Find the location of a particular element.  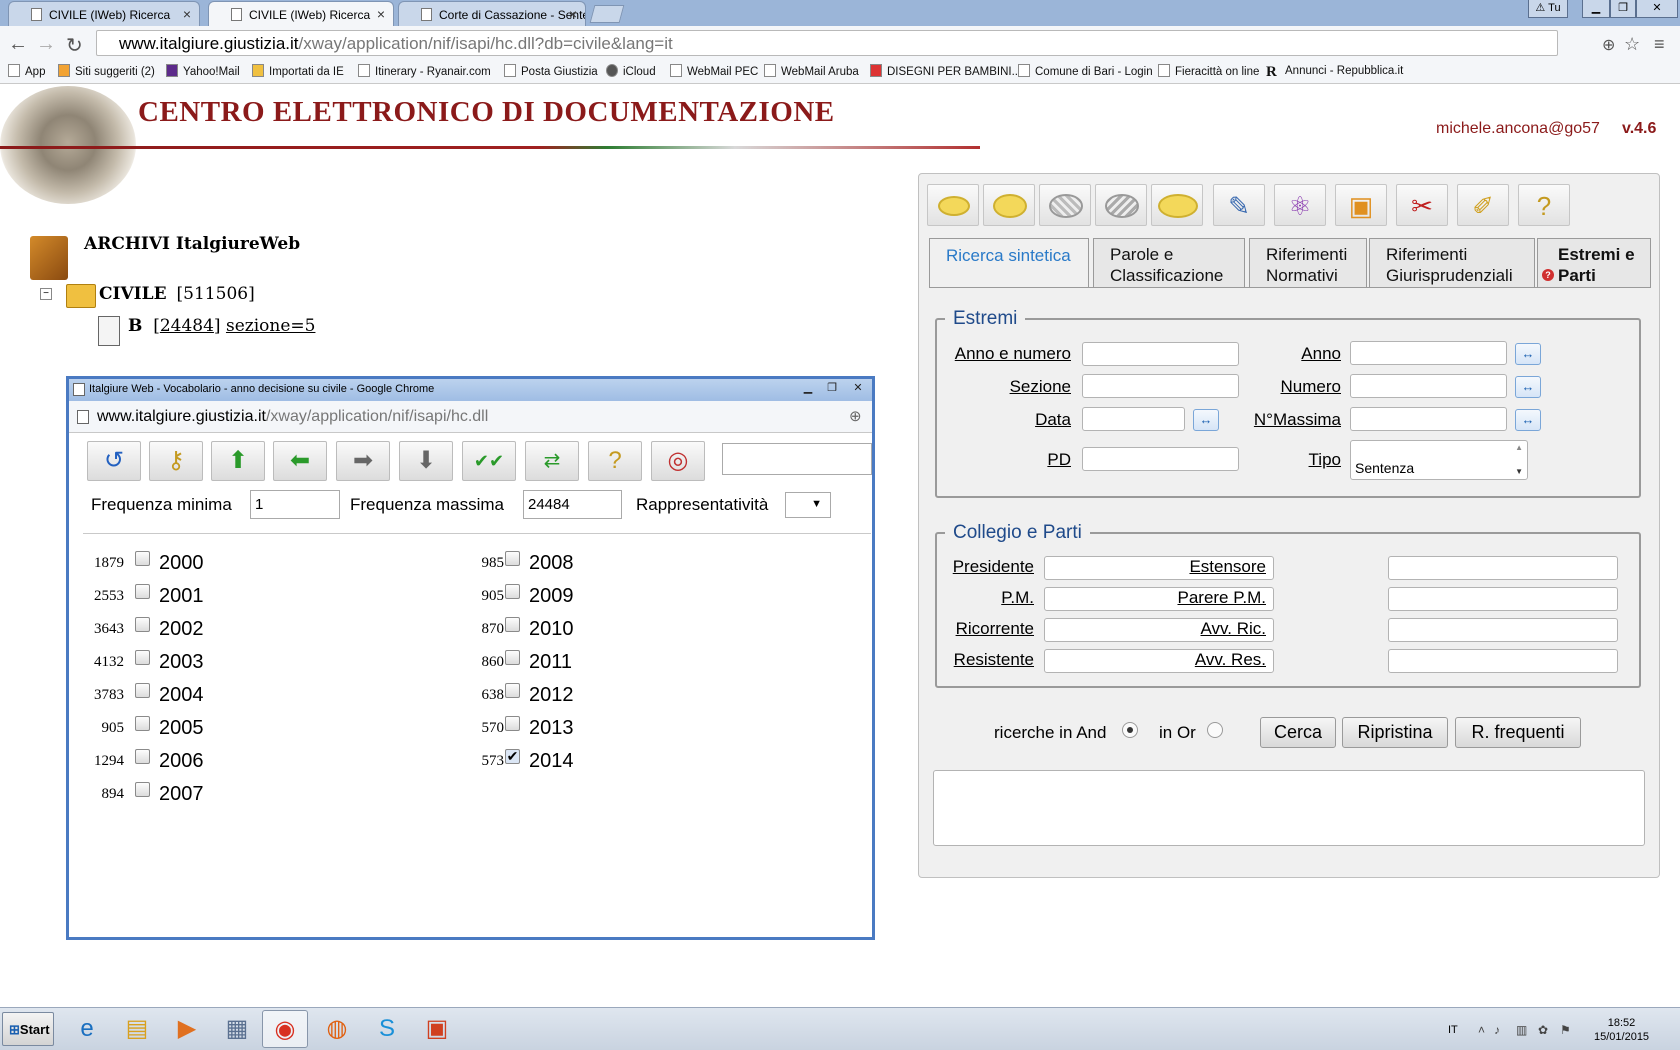

avv-ric-input is located at coordinates (1503, 630).